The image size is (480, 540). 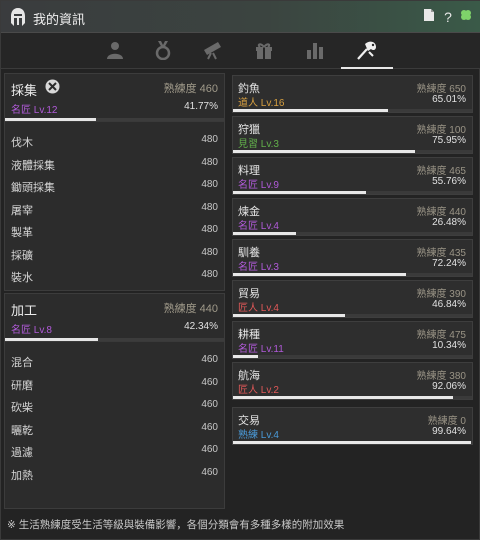 What do you see at coordinates (441, 89) in the screenshot?
I see `skill-proficiency: 熟練度 650` at bounding box center [441, 89].